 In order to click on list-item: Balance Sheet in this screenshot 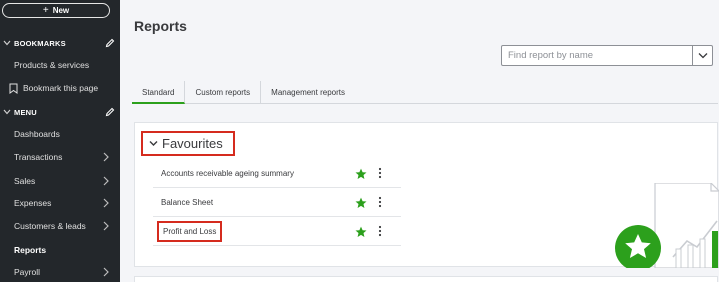, I will do `click(277, 202)`.